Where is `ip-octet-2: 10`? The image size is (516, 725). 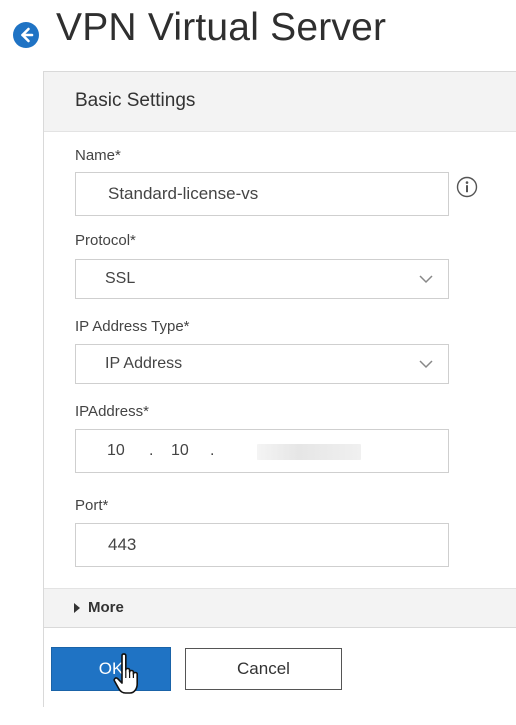 ip-octet-2: 10 is located at coordinates (180, 450).